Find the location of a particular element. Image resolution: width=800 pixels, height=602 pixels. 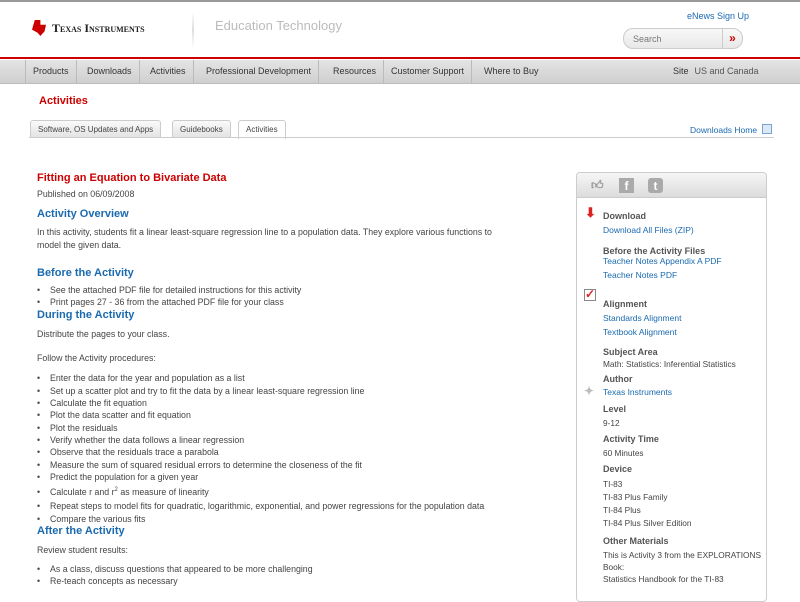

search-box: Search» is located at coordinates (683, 38).